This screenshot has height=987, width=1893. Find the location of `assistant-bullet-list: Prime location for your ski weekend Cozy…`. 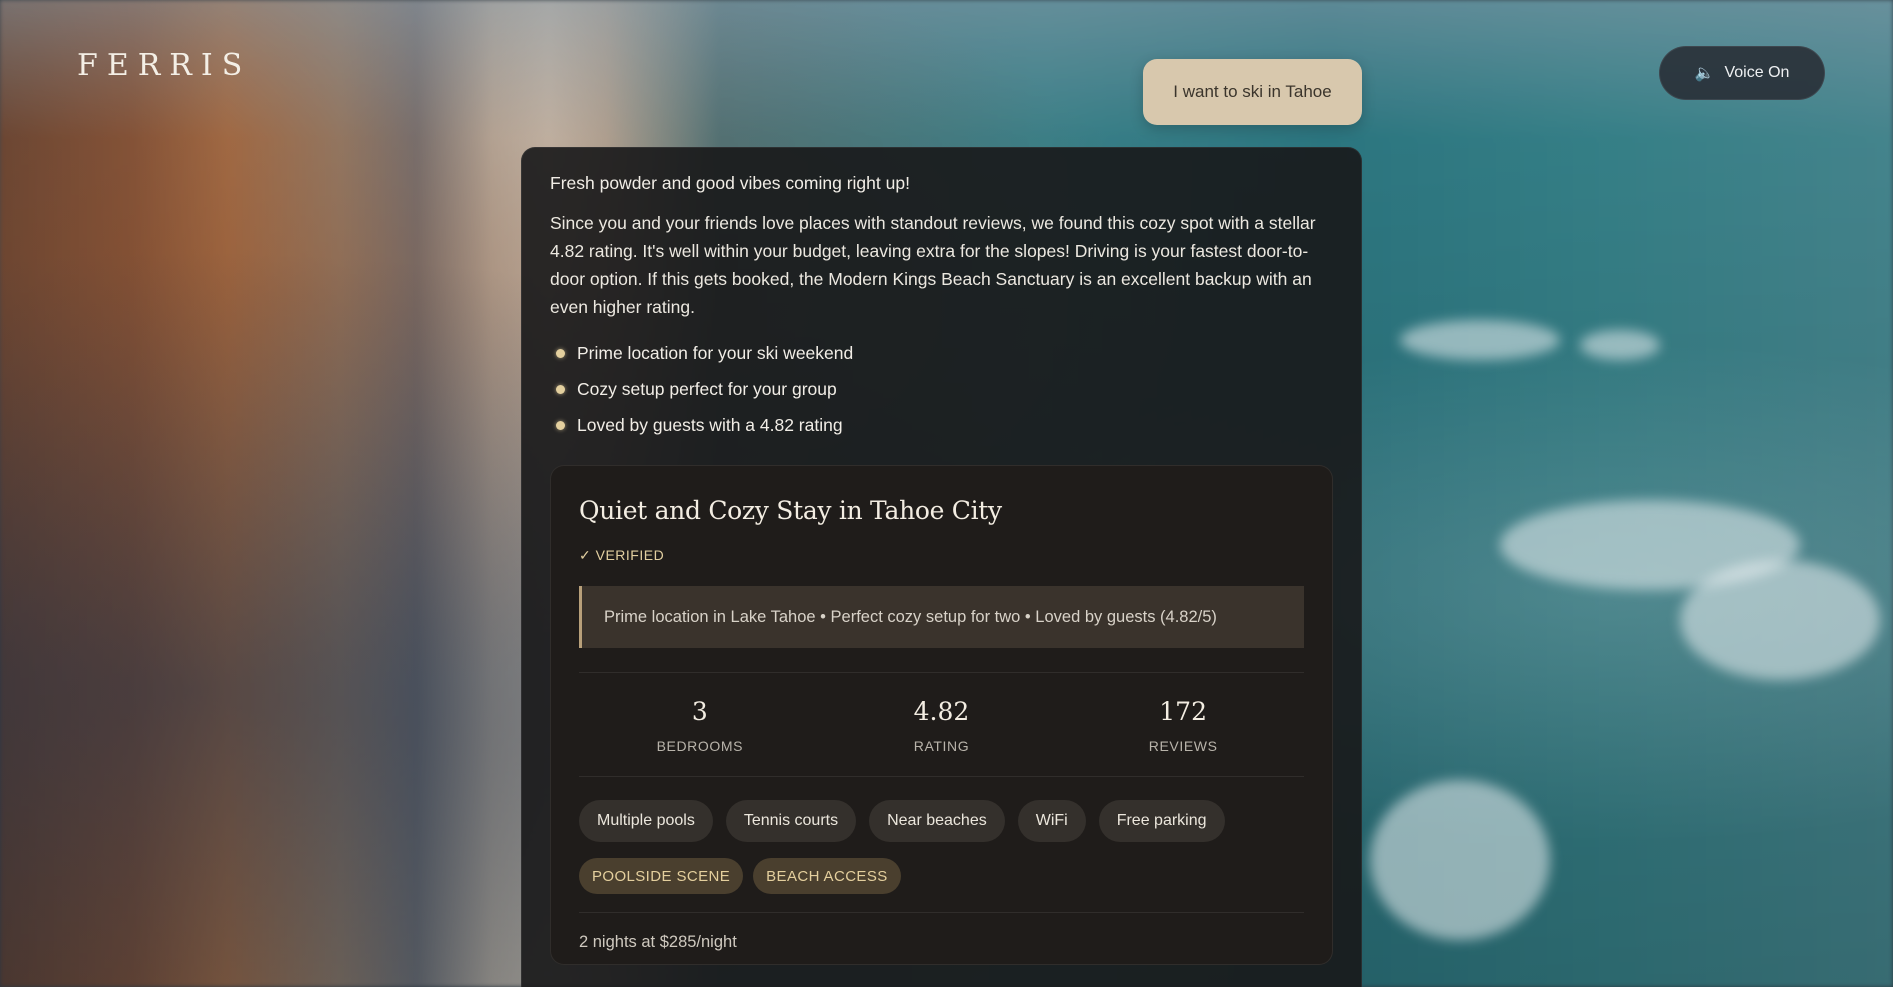

assistant-bullet-list: Prime location for your ski weekend Cozy… is located at coordinates (941, 389).